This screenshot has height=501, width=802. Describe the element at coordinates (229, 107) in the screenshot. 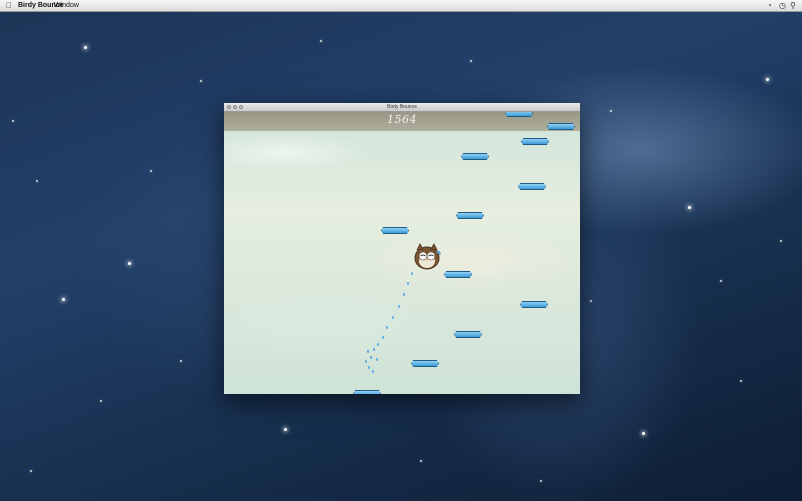

I see `close-button` at that location.